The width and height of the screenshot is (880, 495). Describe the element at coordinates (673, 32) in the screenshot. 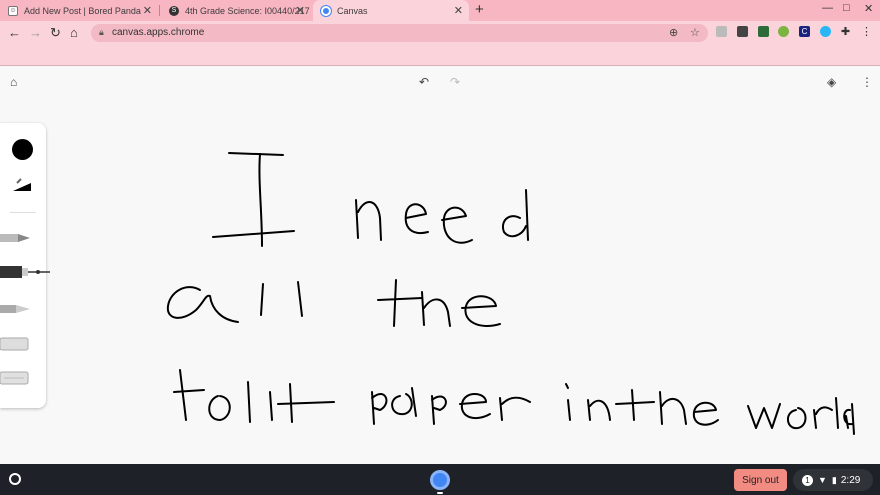

I see `install-icon: ⊕` at that location.